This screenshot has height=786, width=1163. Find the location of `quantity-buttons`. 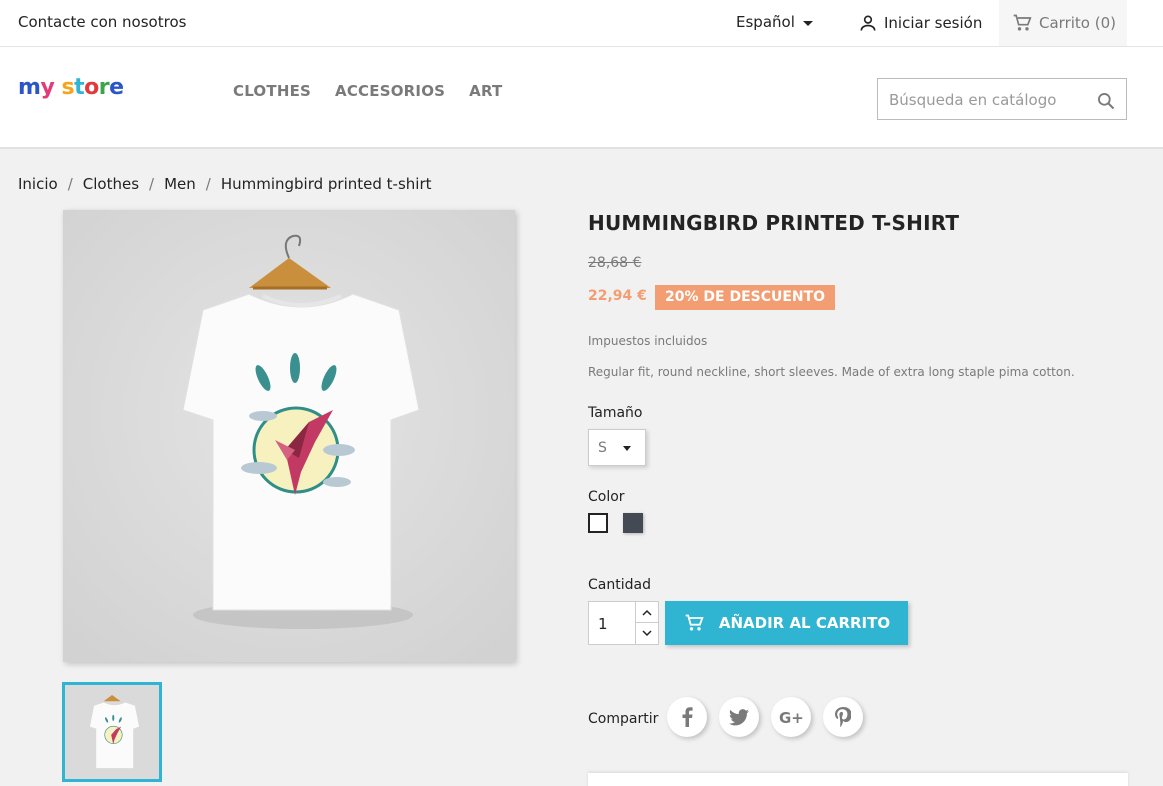

quantity-buttons is located at coordinates (646, 623).